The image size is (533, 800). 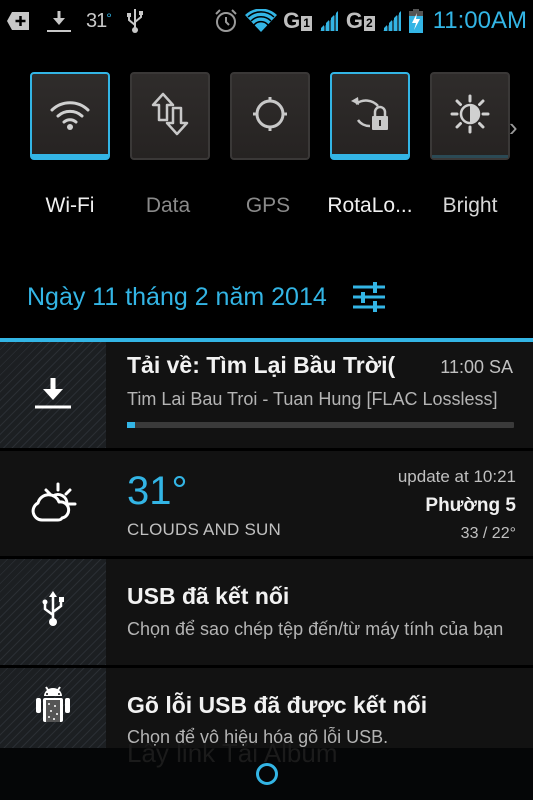 I want to click on gps-icon, so click(x=270, y=116).